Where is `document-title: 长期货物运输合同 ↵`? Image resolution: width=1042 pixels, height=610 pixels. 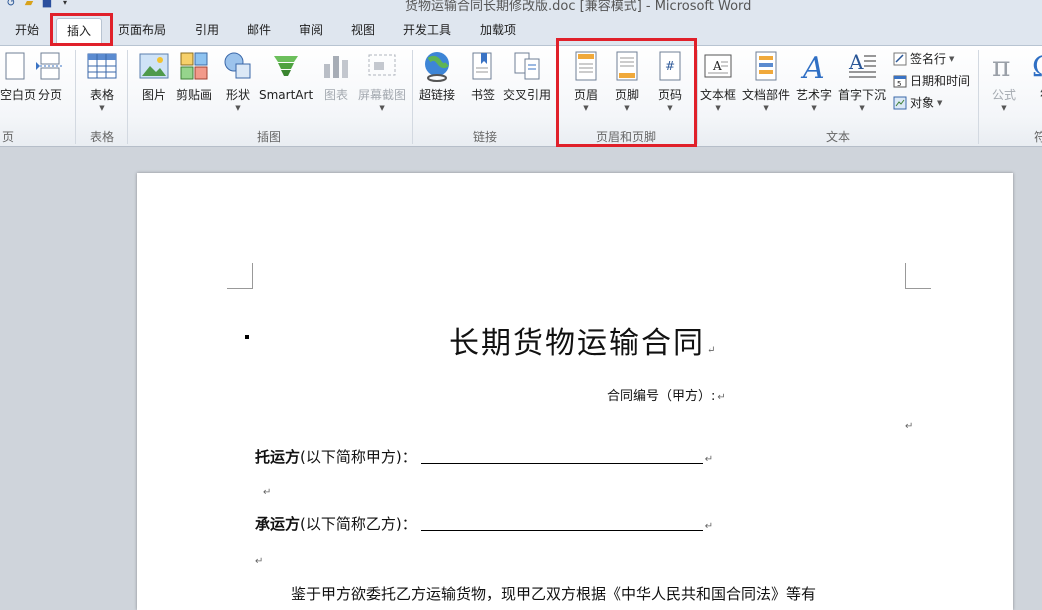 document-title: 长期货物运输合同 ↵ is located at coordinates (583, 340).